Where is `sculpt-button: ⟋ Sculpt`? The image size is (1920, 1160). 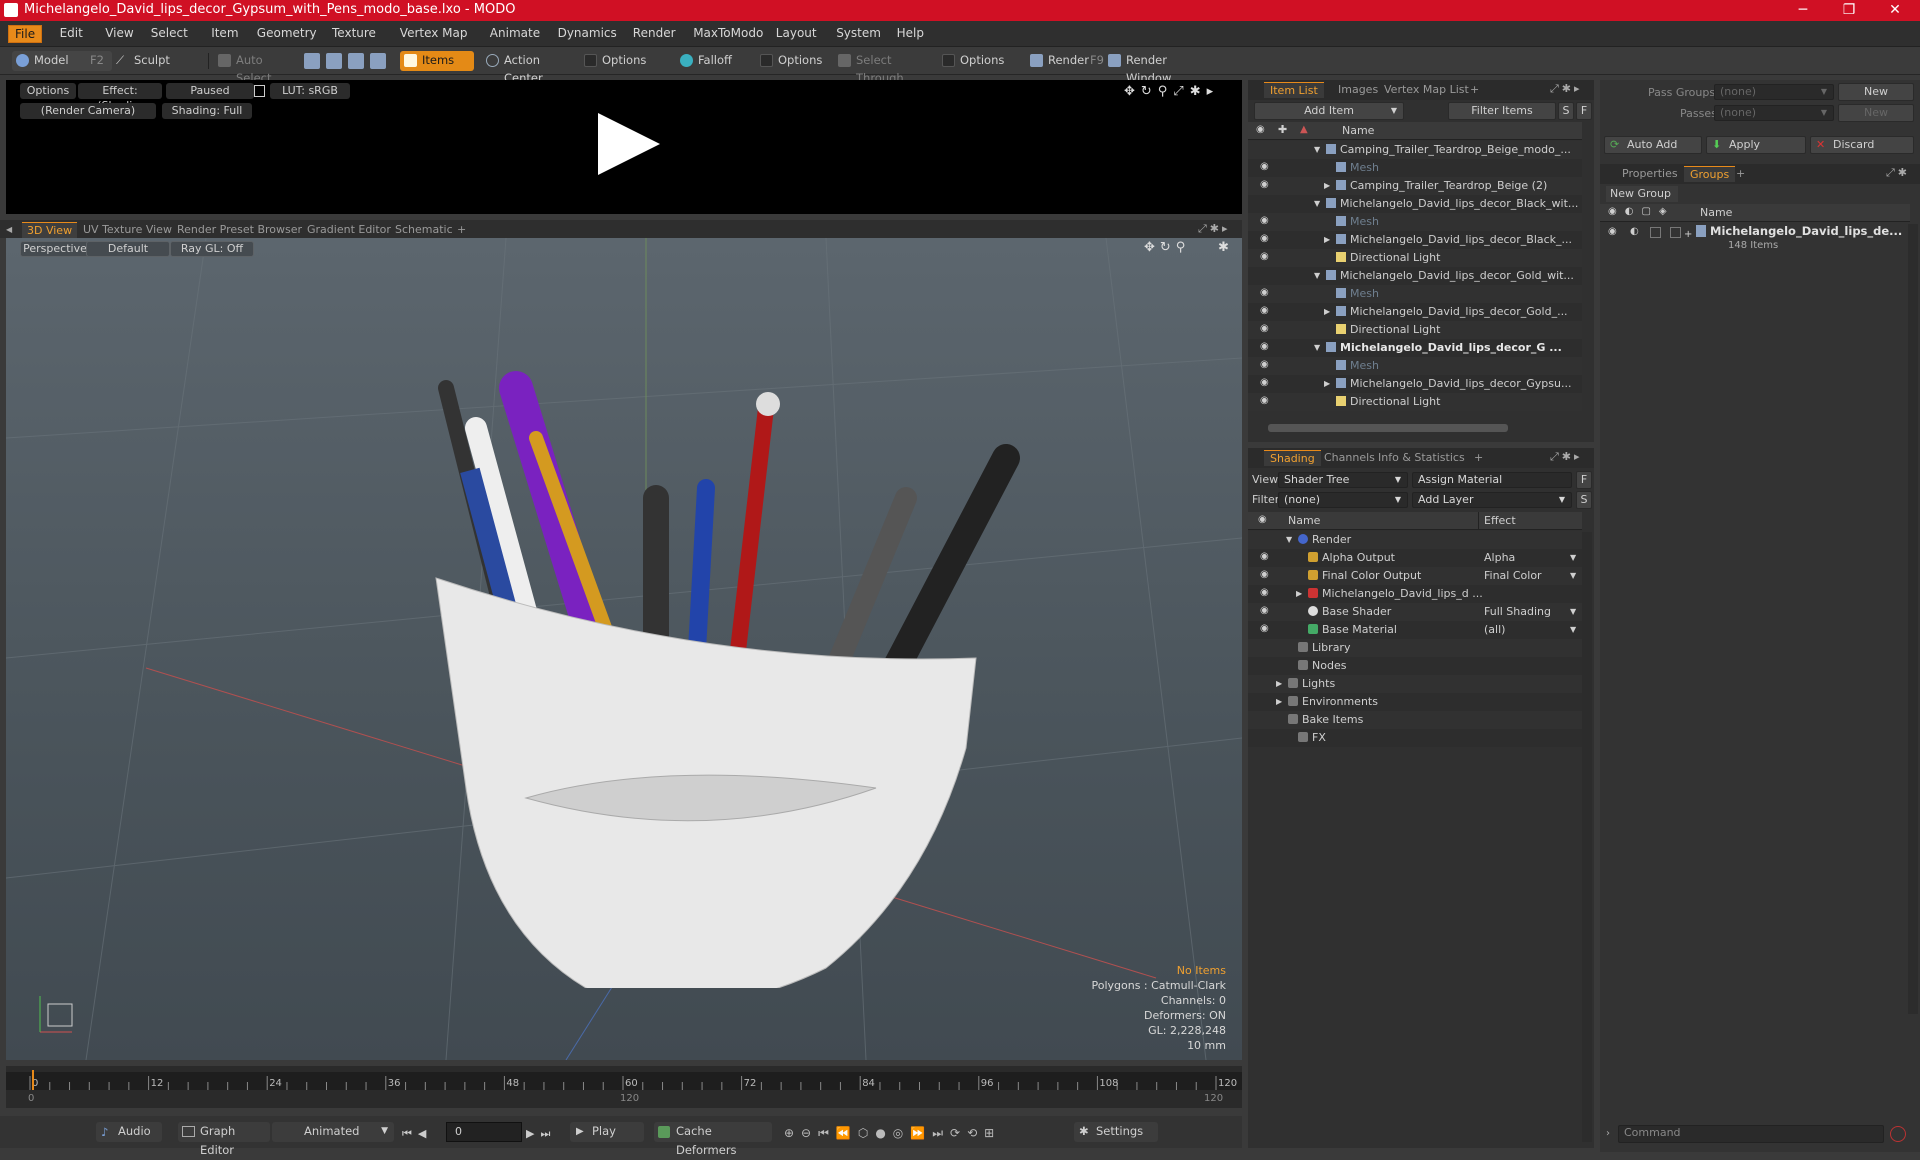
sculpt-button: ⟋ Sculpt is located at coordinates (157, 61).